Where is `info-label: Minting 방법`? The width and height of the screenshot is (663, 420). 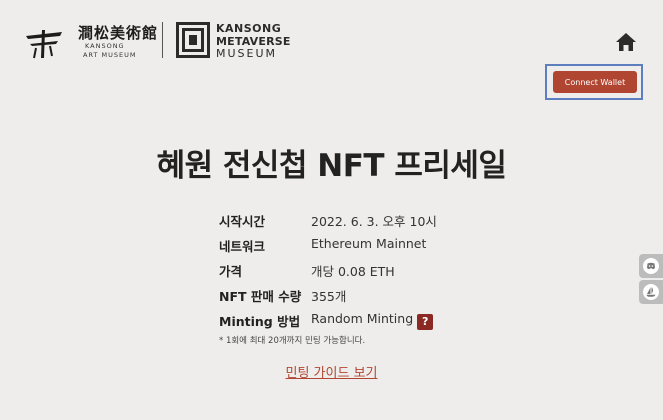 info-label: Minting 방법 is located at coordinates (260, 321).